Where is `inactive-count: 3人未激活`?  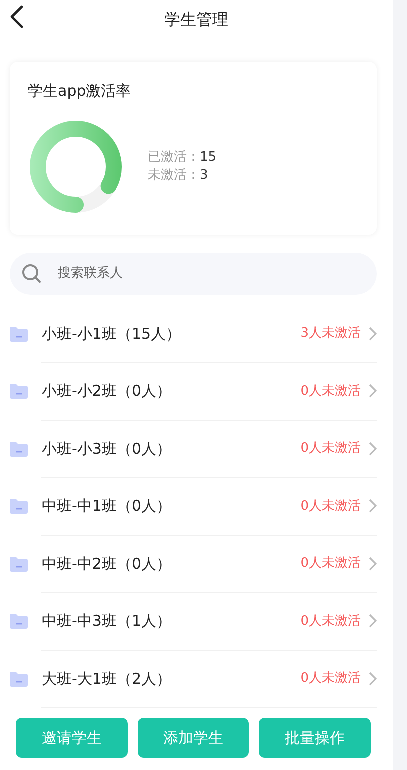 inactive-count: 3人未激活 is located at coordinates (330, 334).